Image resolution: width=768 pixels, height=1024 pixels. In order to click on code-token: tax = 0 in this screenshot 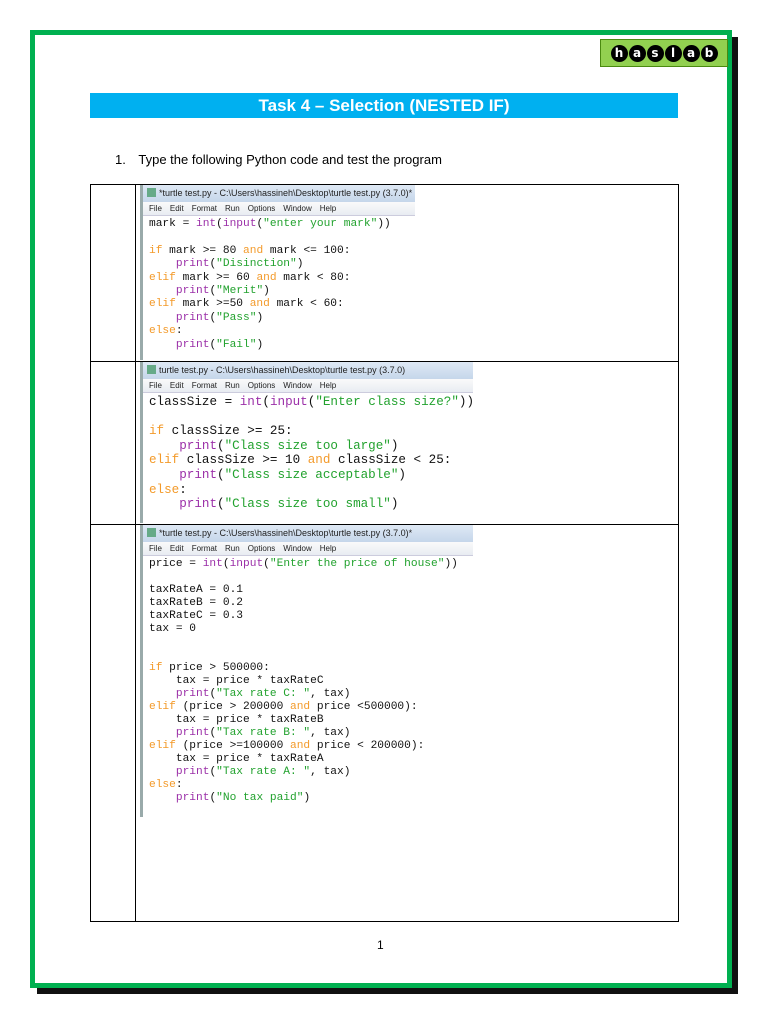, I will do `click(172, 629)`.